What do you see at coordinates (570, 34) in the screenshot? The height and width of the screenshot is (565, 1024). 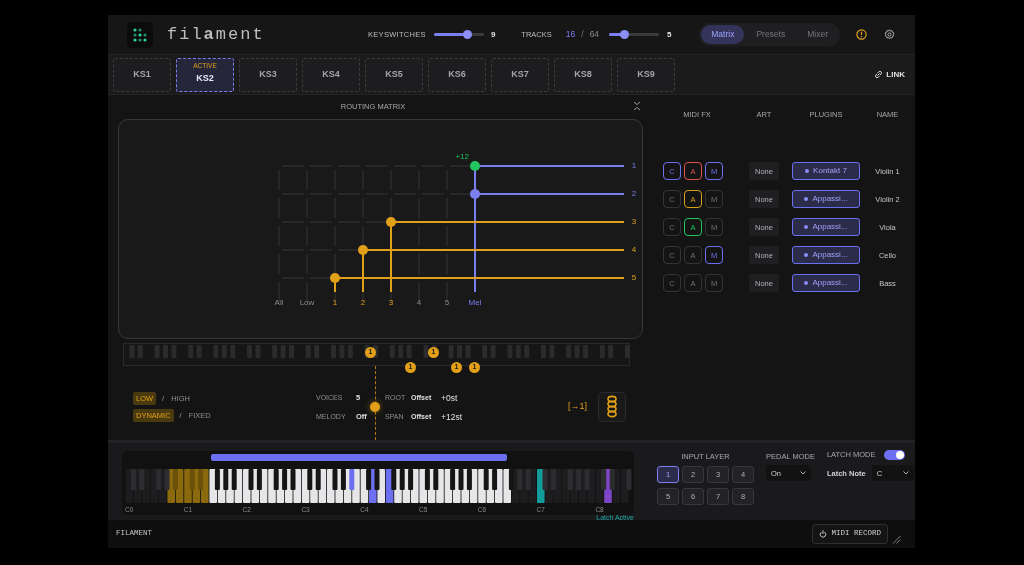 I see `track-count: 16` at bounding box center [570, 34].